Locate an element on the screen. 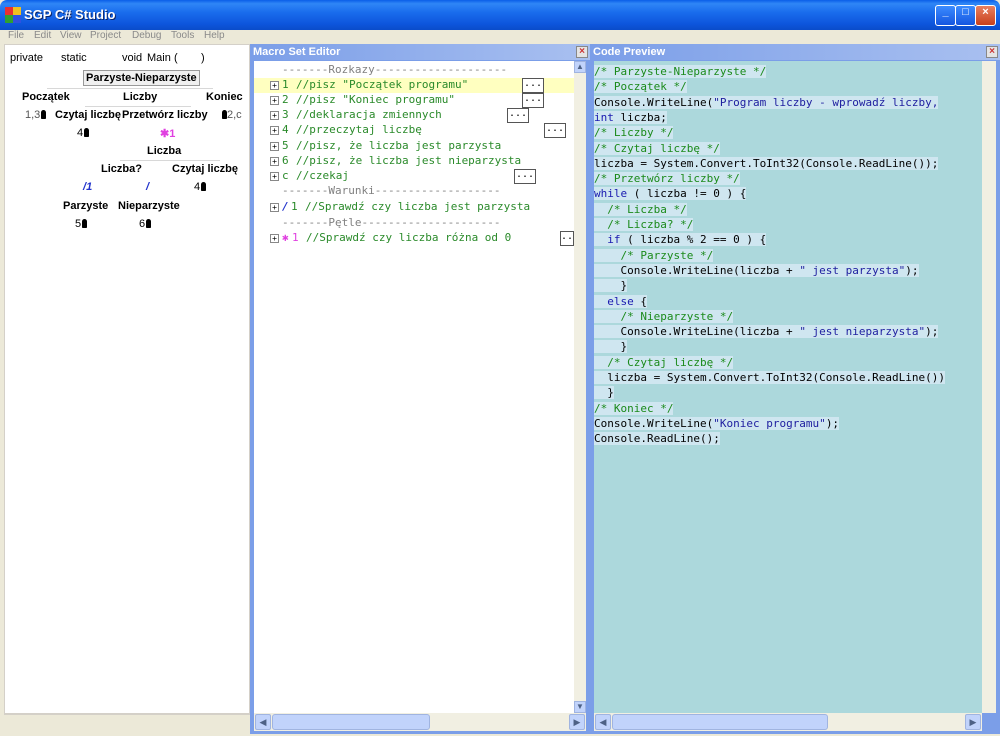 This screenshot has height=736, width=1000. code-token: Console.ReadLine(); is located at coordinates (657, 439).